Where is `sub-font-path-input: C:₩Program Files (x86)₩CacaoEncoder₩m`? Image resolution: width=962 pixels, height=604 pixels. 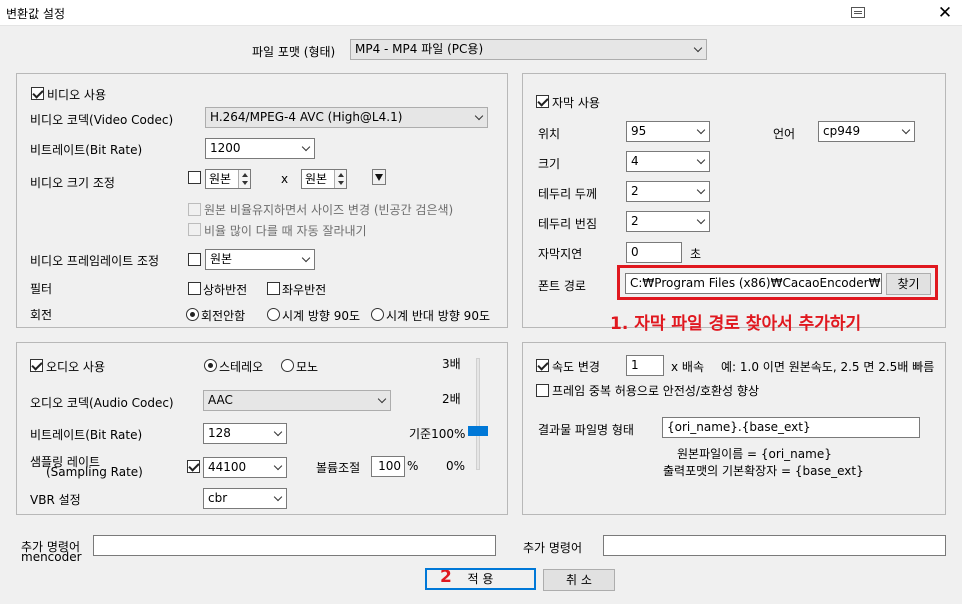 sub-font-path-input: C:₩Program Files (x86)₩CacaoEncoder₩m is located at coordinates (753, 283).